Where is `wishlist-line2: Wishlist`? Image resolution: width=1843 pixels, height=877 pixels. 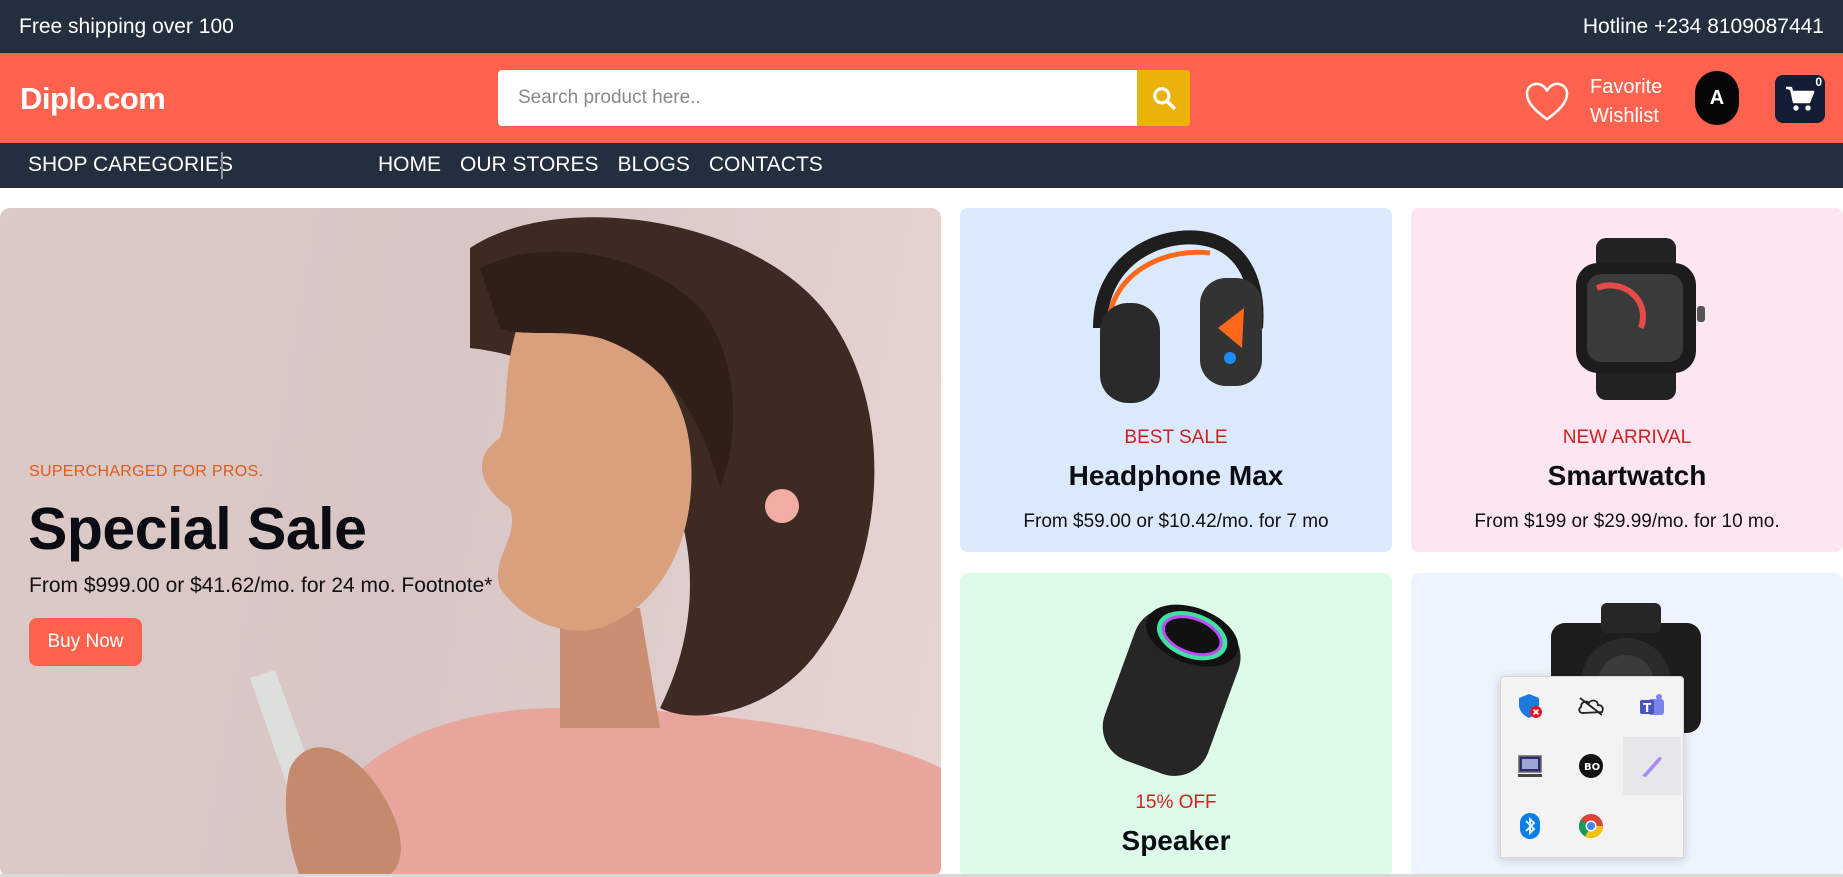 wishlist-line2: Wishlist is located at coordinates (1624, 116).